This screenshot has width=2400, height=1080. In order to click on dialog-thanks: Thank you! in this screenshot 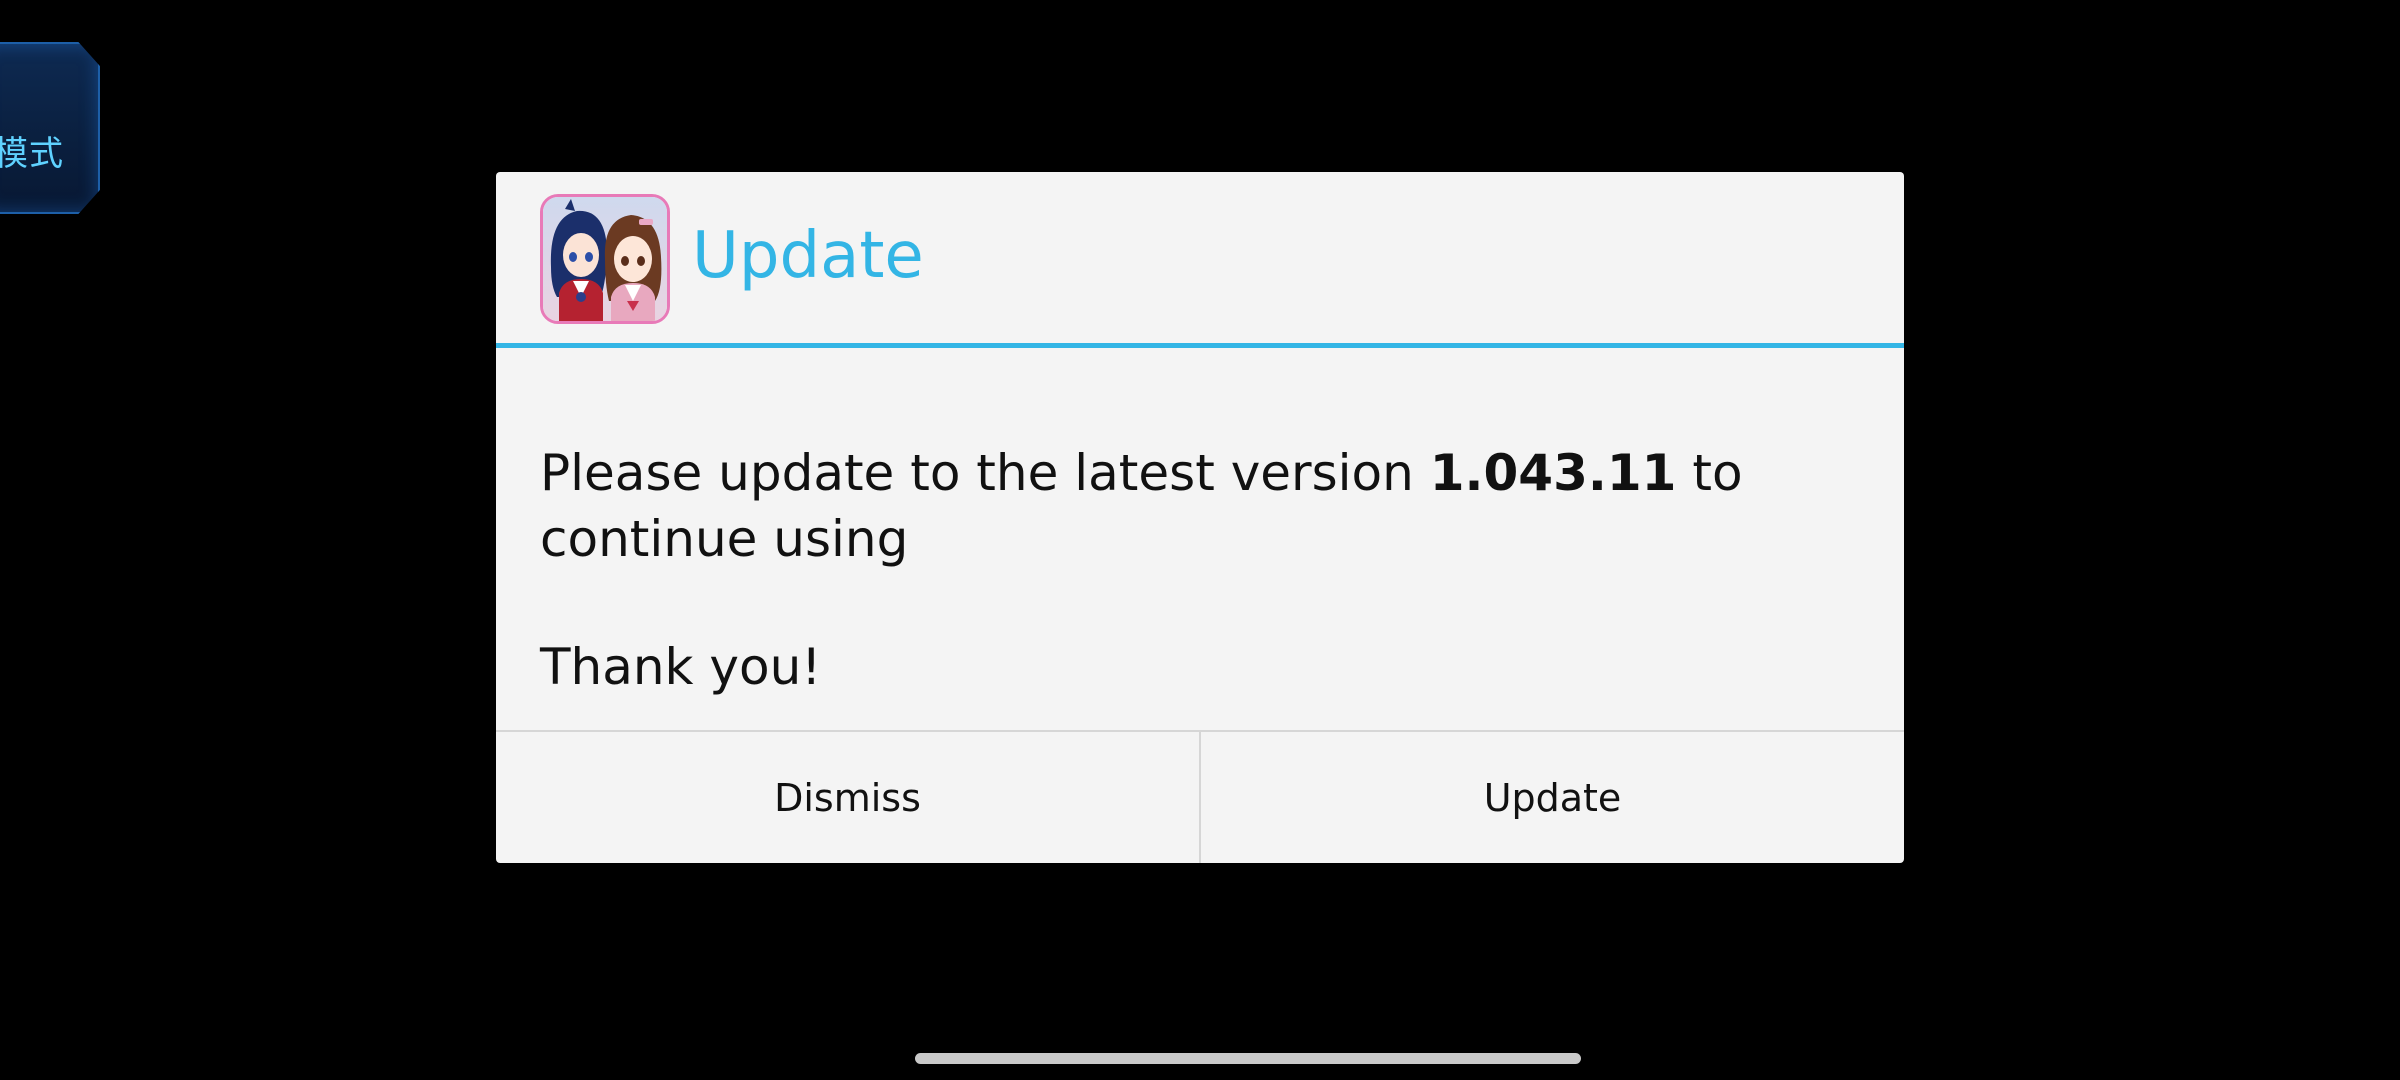, I will do `click(681, 667)`.